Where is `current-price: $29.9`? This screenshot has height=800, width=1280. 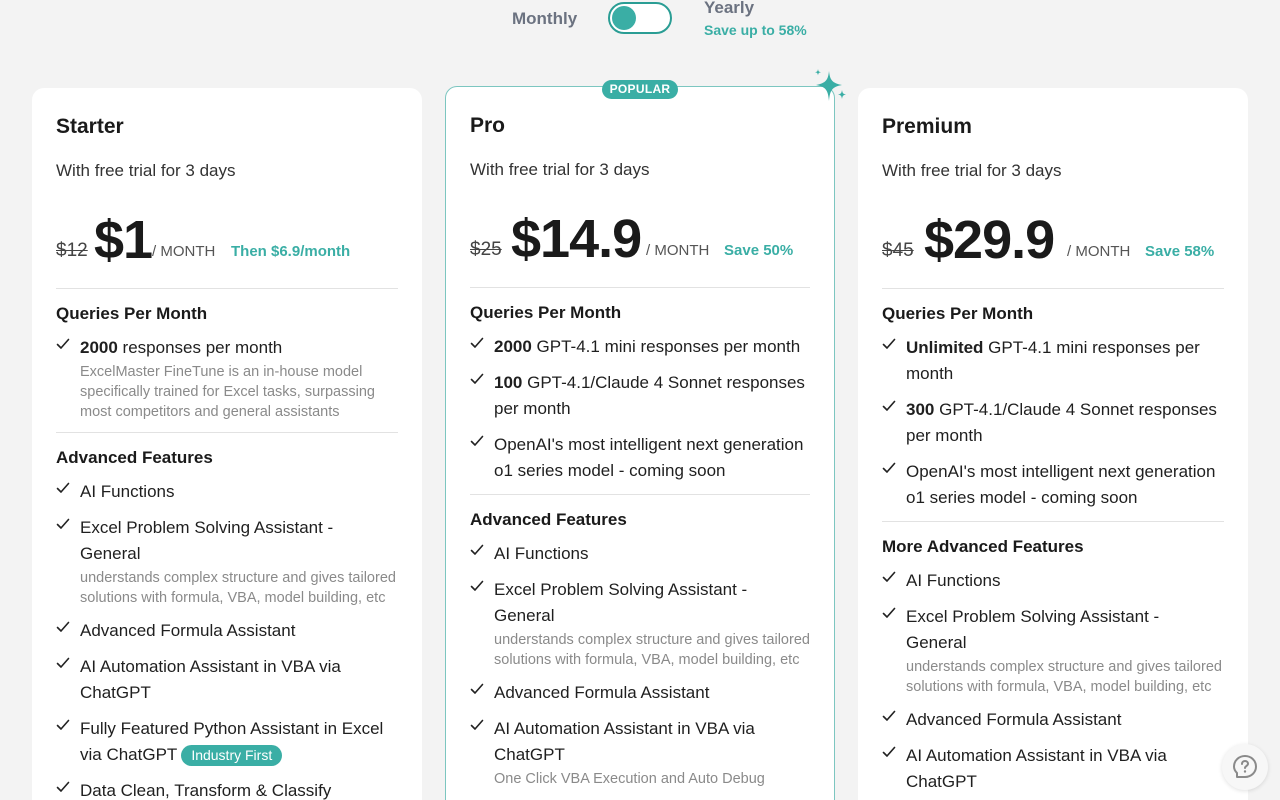 current-price: $29.9 is located at coordinates (989, 240).